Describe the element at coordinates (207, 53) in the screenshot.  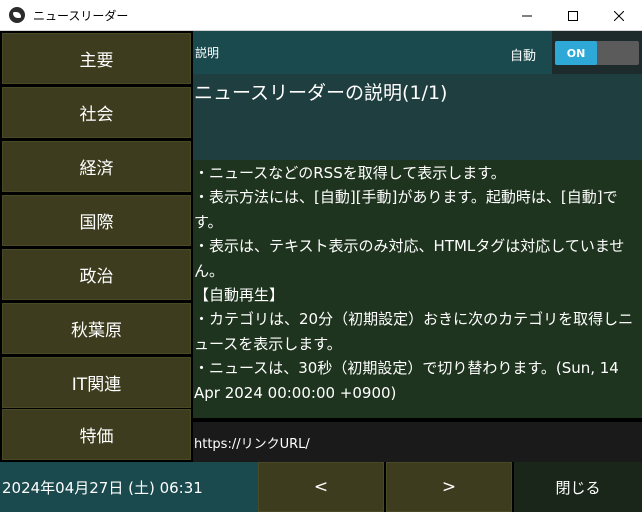
I see `header-label: 説明` at that location.